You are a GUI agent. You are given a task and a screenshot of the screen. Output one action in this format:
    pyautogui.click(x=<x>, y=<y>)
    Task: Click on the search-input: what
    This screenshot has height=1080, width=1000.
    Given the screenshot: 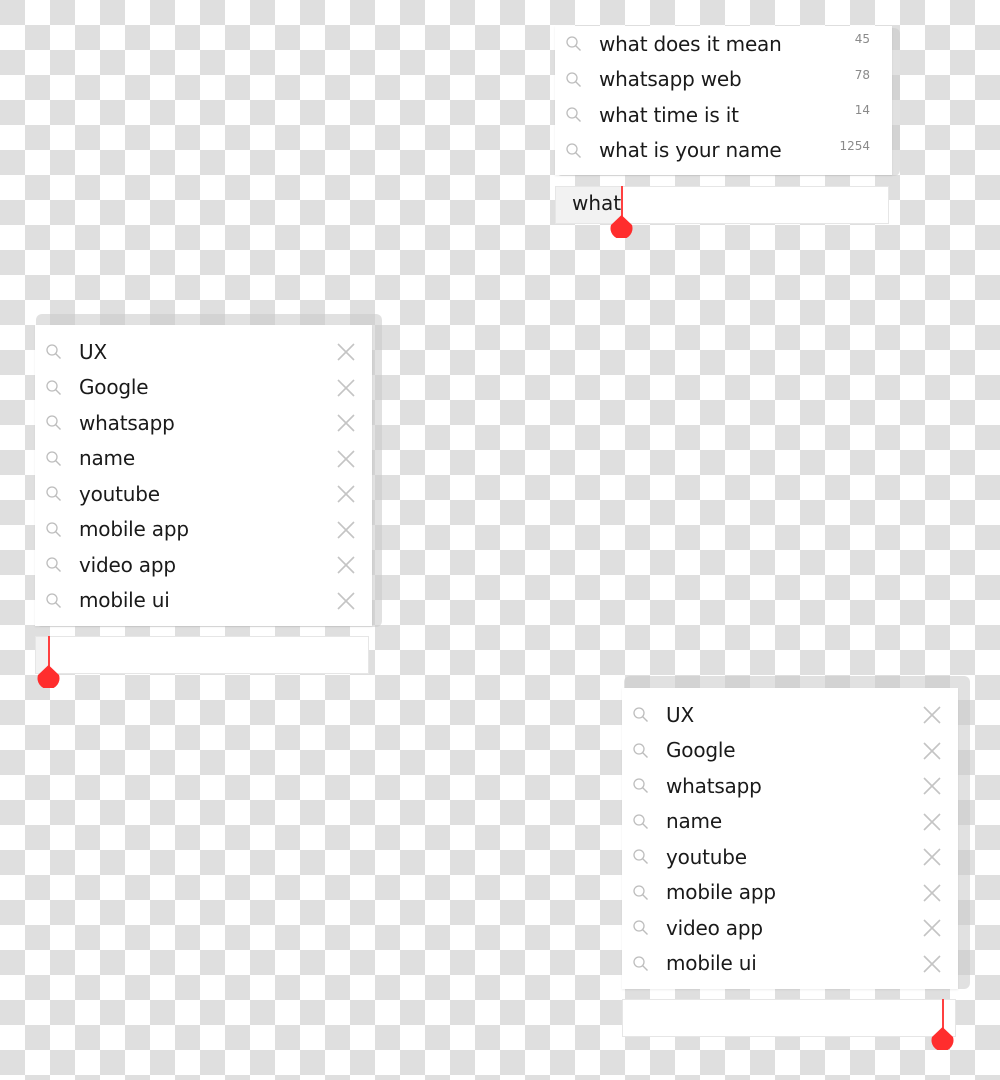 What is the action you would take?
    pyautogui.click(x=722, y=205)
    